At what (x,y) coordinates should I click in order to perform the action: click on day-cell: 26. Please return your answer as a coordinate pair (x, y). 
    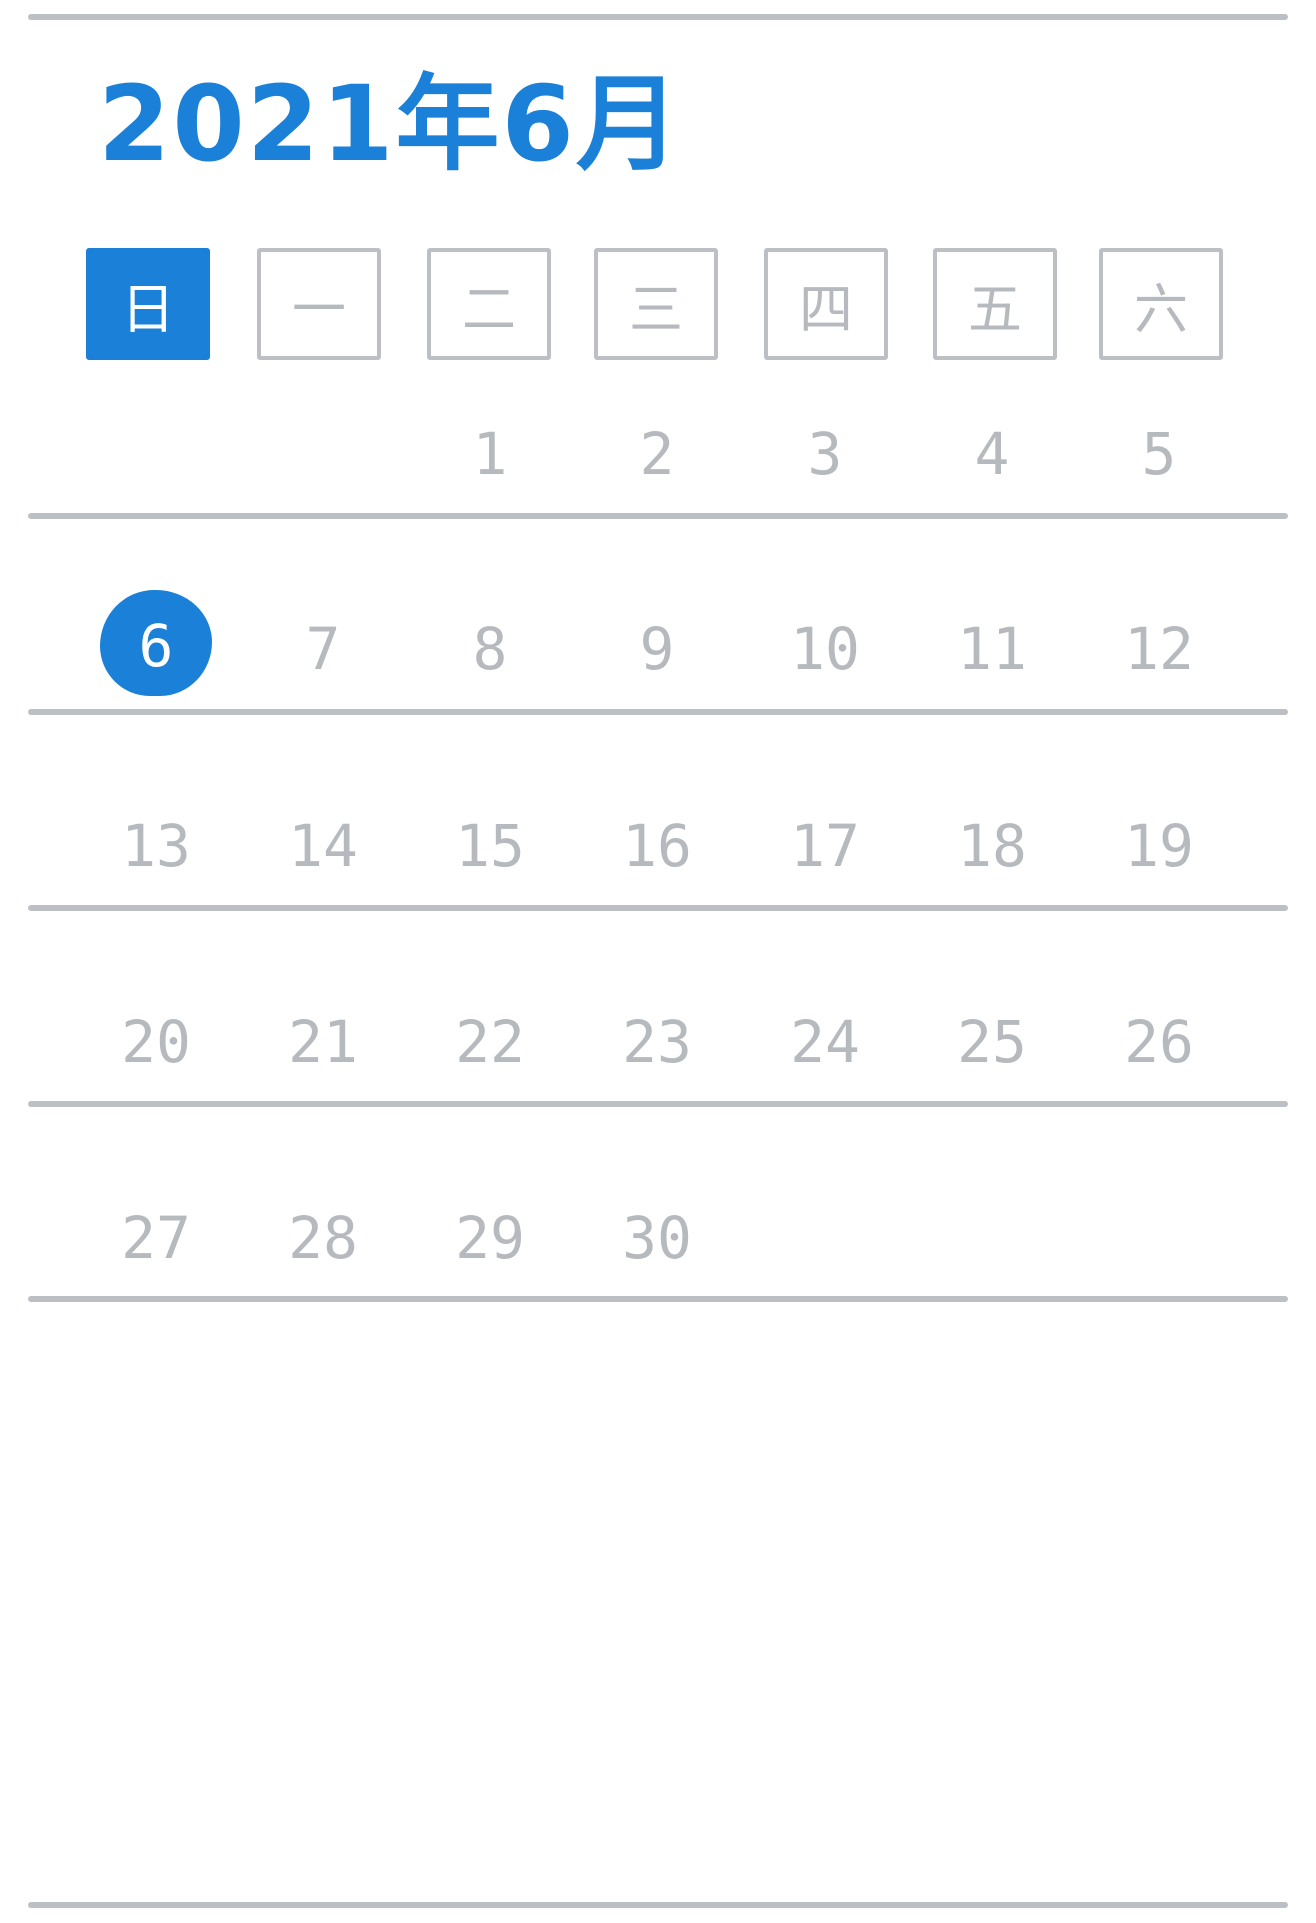
    Looking at the image, I should click on (1159, 1042).